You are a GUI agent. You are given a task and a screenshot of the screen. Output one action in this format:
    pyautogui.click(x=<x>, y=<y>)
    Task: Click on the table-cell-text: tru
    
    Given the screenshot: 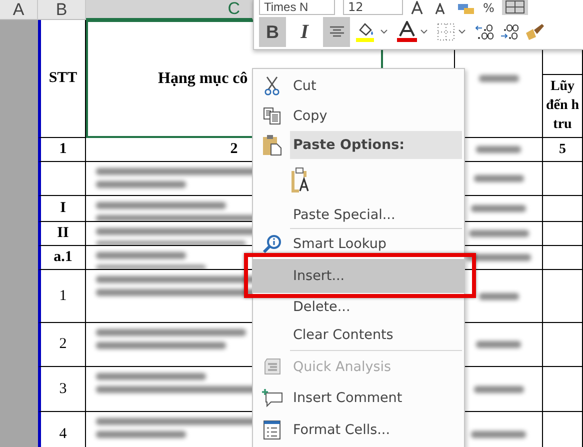 What is the action you would take?
    pyautogui.click(x=562, y=125)
    